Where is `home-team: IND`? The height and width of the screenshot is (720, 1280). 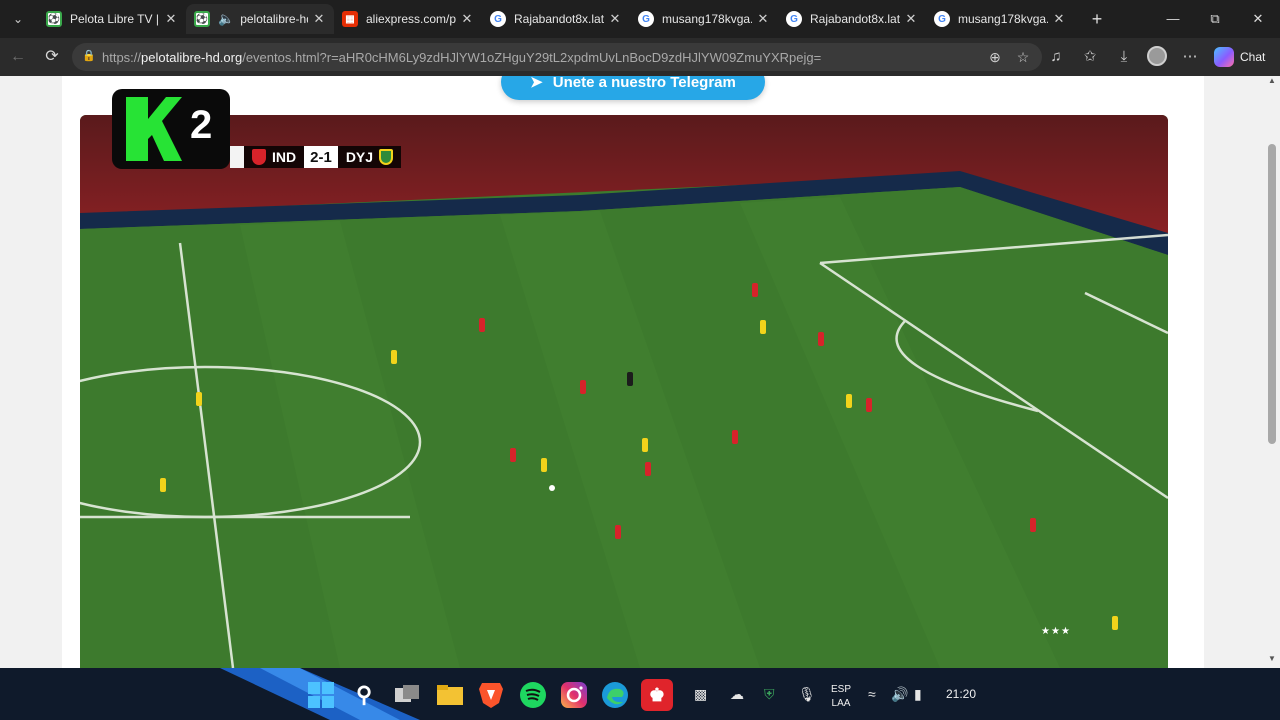
home-team: IND is located at coordinates (284, 157).